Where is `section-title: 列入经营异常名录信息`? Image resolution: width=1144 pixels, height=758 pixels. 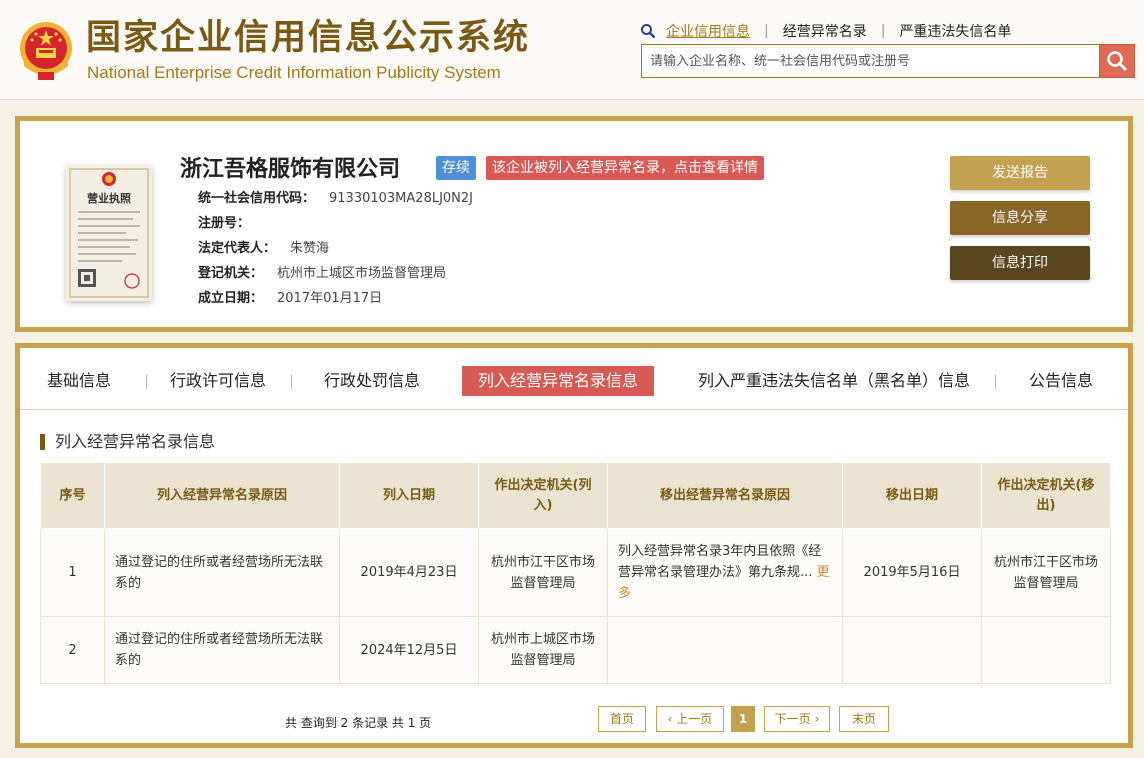 section-title: 列入经营异常名录信息 is located at coordinates (127, 442).